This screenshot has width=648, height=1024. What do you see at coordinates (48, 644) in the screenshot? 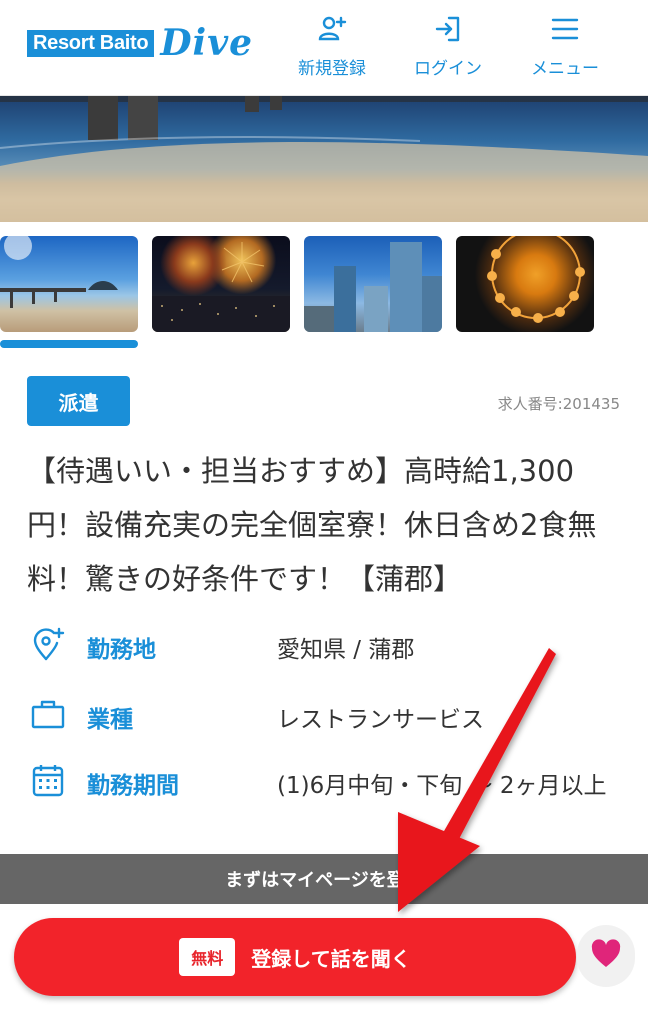
I see `location-pin-icon` at bounding box center [48, 644].